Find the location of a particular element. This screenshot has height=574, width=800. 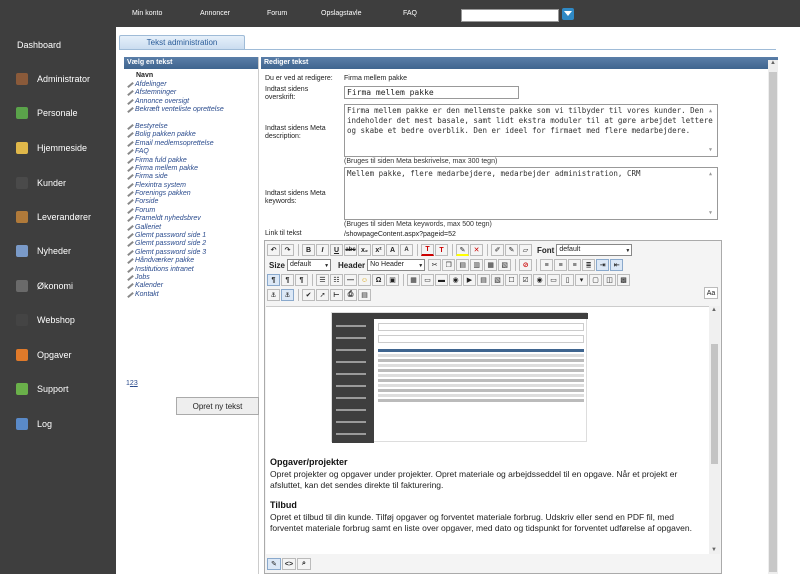

list-item: Institutions intranet is located at coordinates (186, 270).